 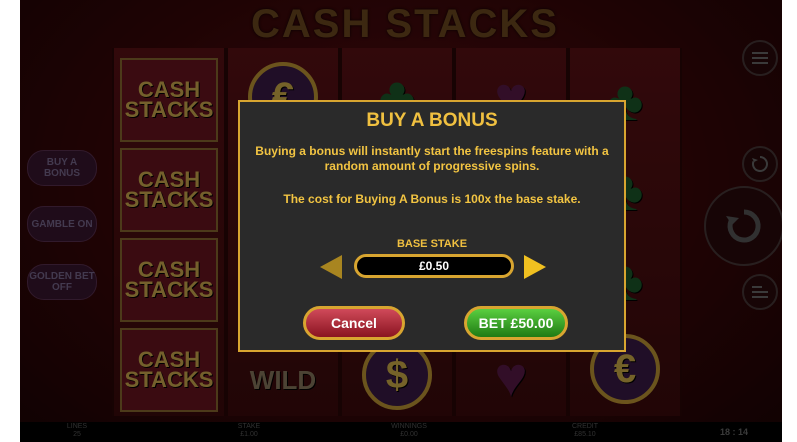 I want to click on base-stake-label: BASE STAKE, so click(x=432, y=244).